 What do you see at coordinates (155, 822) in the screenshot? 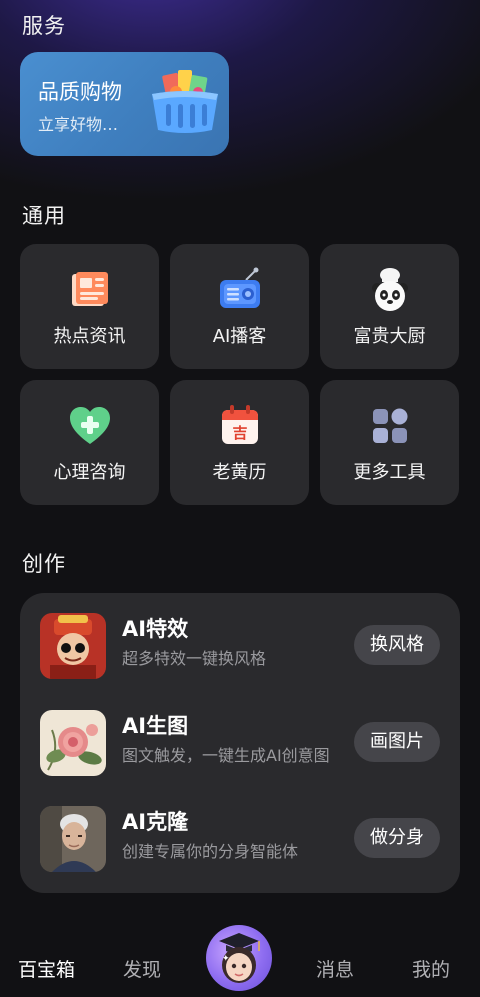
I see `row-title: AI克隆` at bounding box center [155, 822].